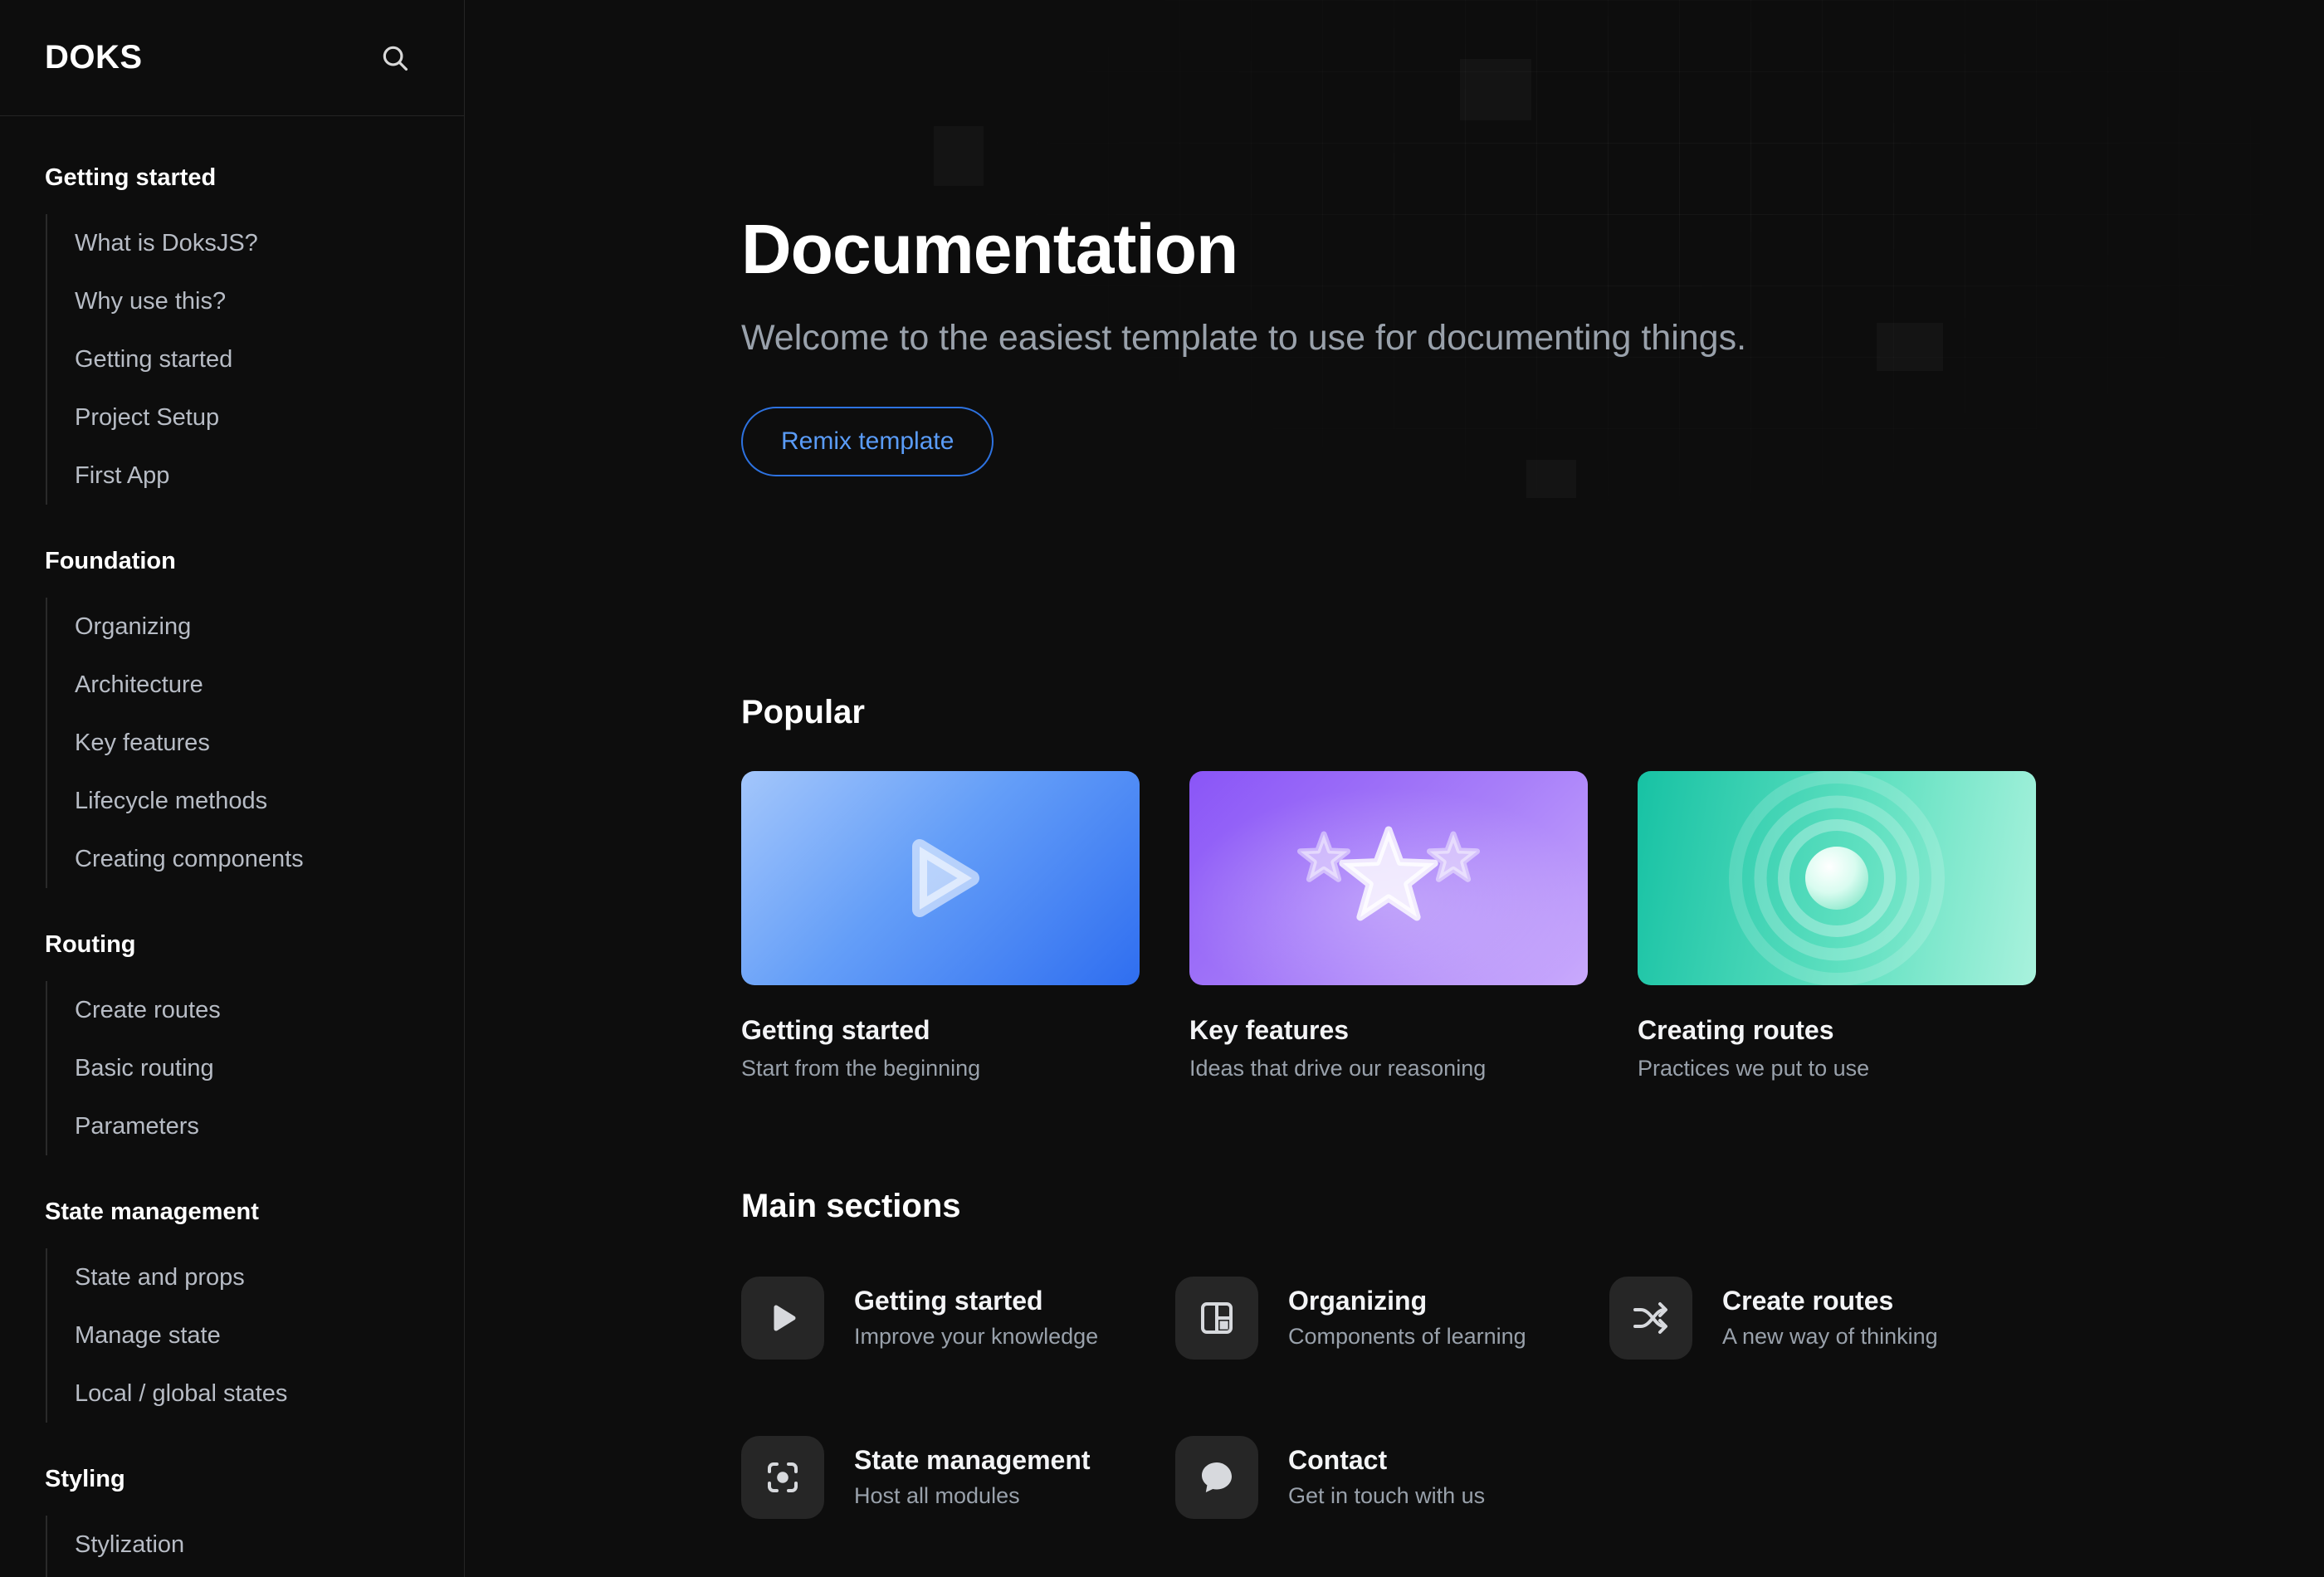 The image size is (2324, 1577). I want to click on main-section-contact: Contact Get in touch with us, so click(1392, 1477).